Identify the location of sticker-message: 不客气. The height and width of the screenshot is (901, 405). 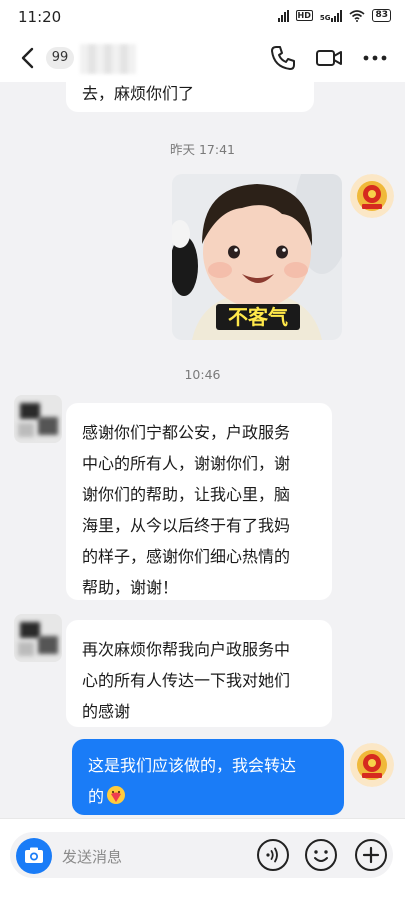
(257, 257).